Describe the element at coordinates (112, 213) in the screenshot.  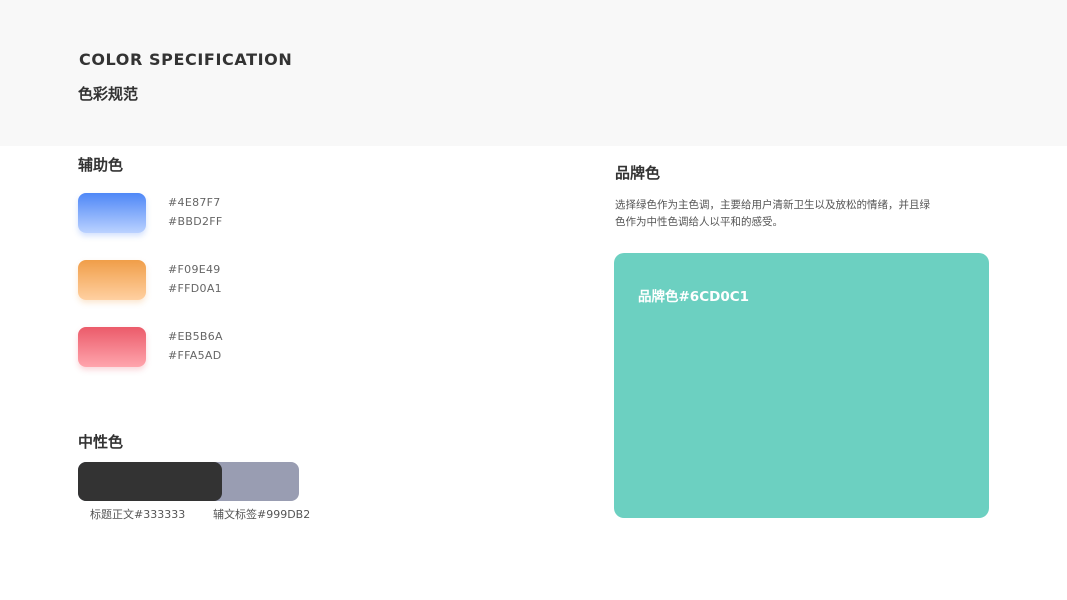
I see `blue-gradient-swatch` at that location.